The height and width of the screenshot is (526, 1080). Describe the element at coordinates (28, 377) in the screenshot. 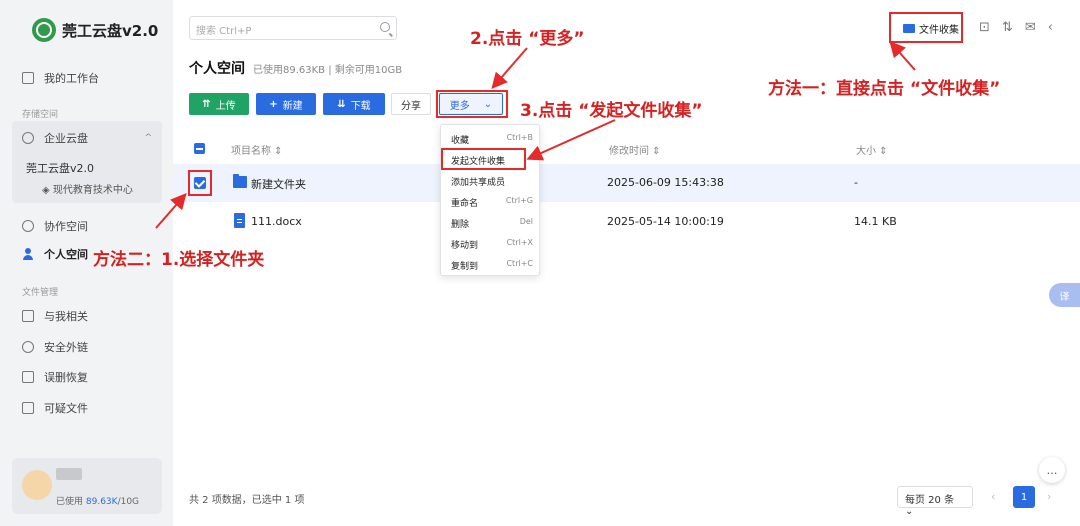

I see `trash-icon` at that location.